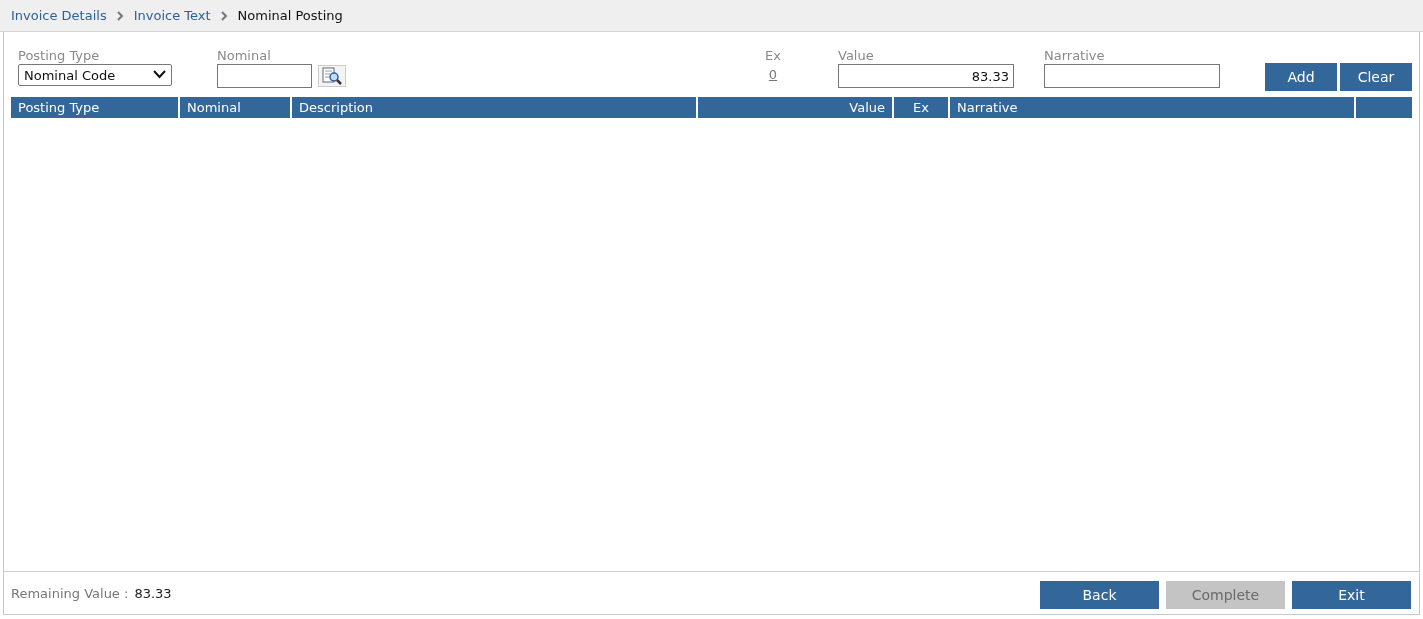 The height and width of the screenshot is (619, 1423). Describe the element at coordinates (70, 593) in the screenshot. I see `remaining-value-label: Remaining Value :` at that location.